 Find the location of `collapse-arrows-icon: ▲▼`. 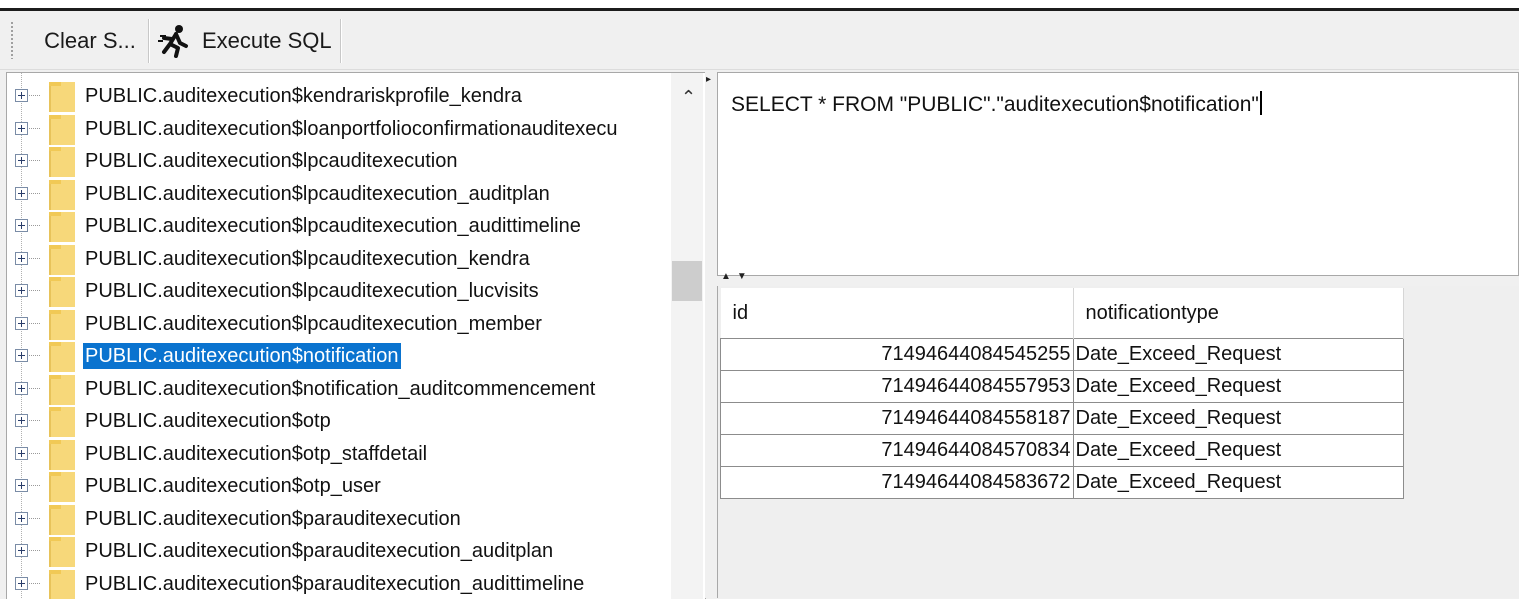

collapse-arrows-icon: ▲▼ is located at coordinates (737, 276).